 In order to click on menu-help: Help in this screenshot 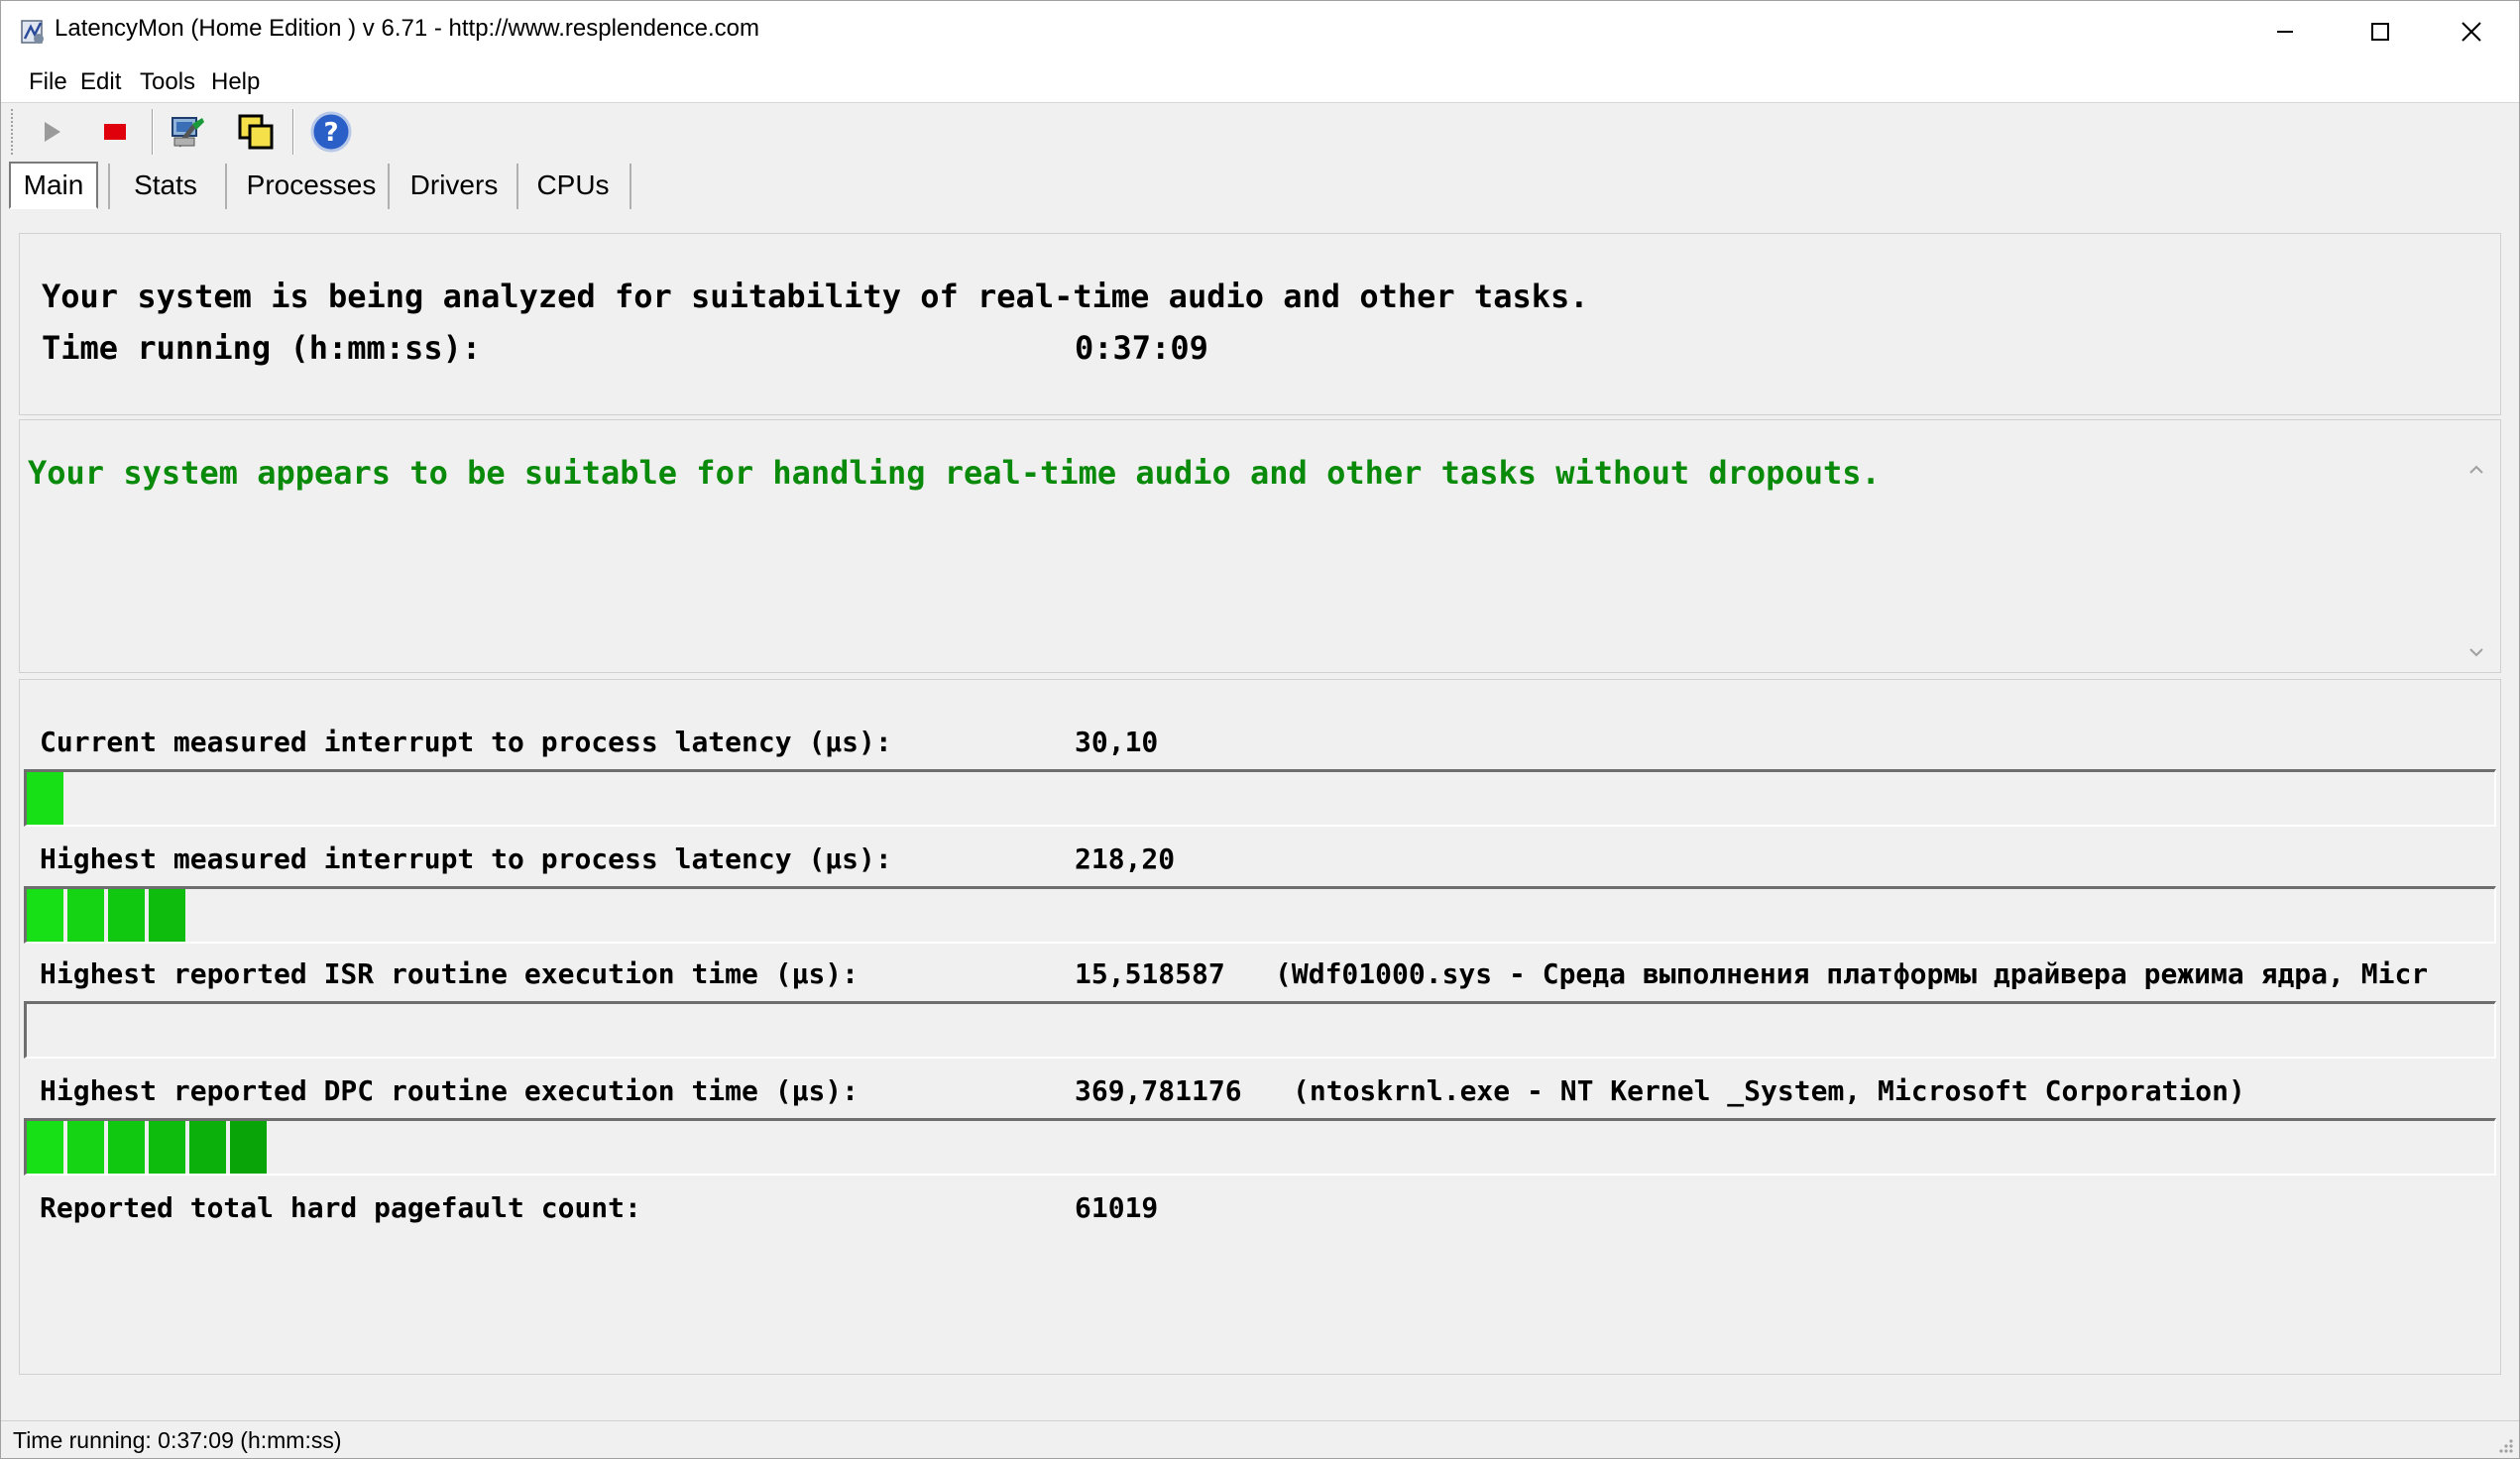, I will do `click(235, 82)`.